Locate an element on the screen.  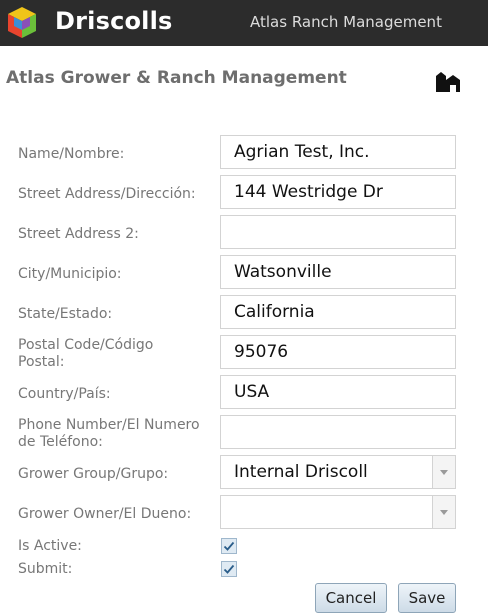
is-active-label: Is Active: is located at coordinates (50, 546).